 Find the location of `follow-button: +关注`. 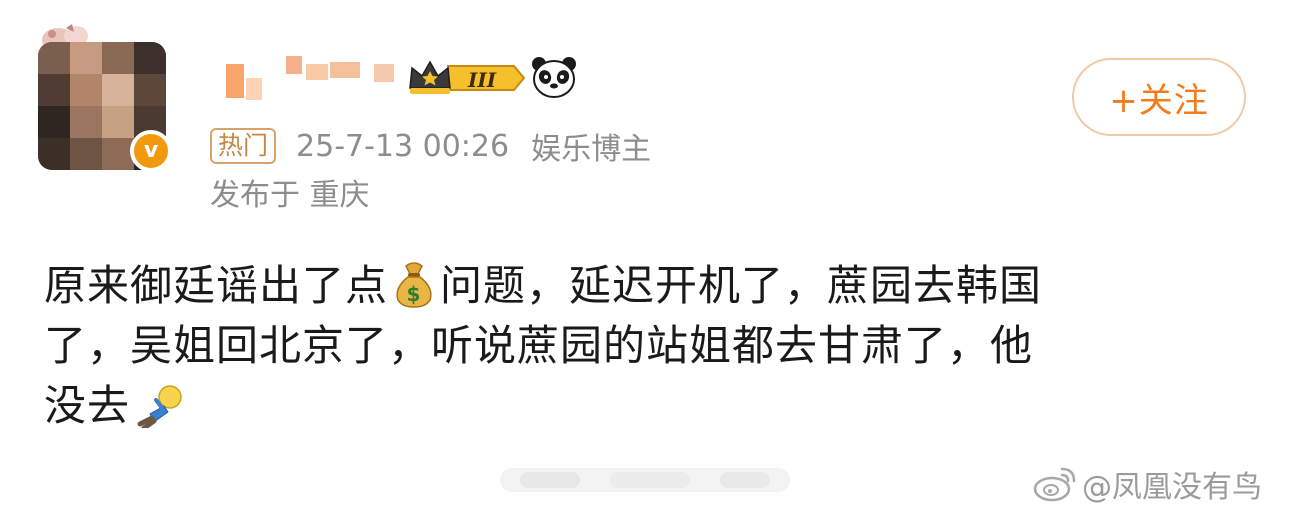

follow-button: +关注 is located at coordinates (1159, 97).